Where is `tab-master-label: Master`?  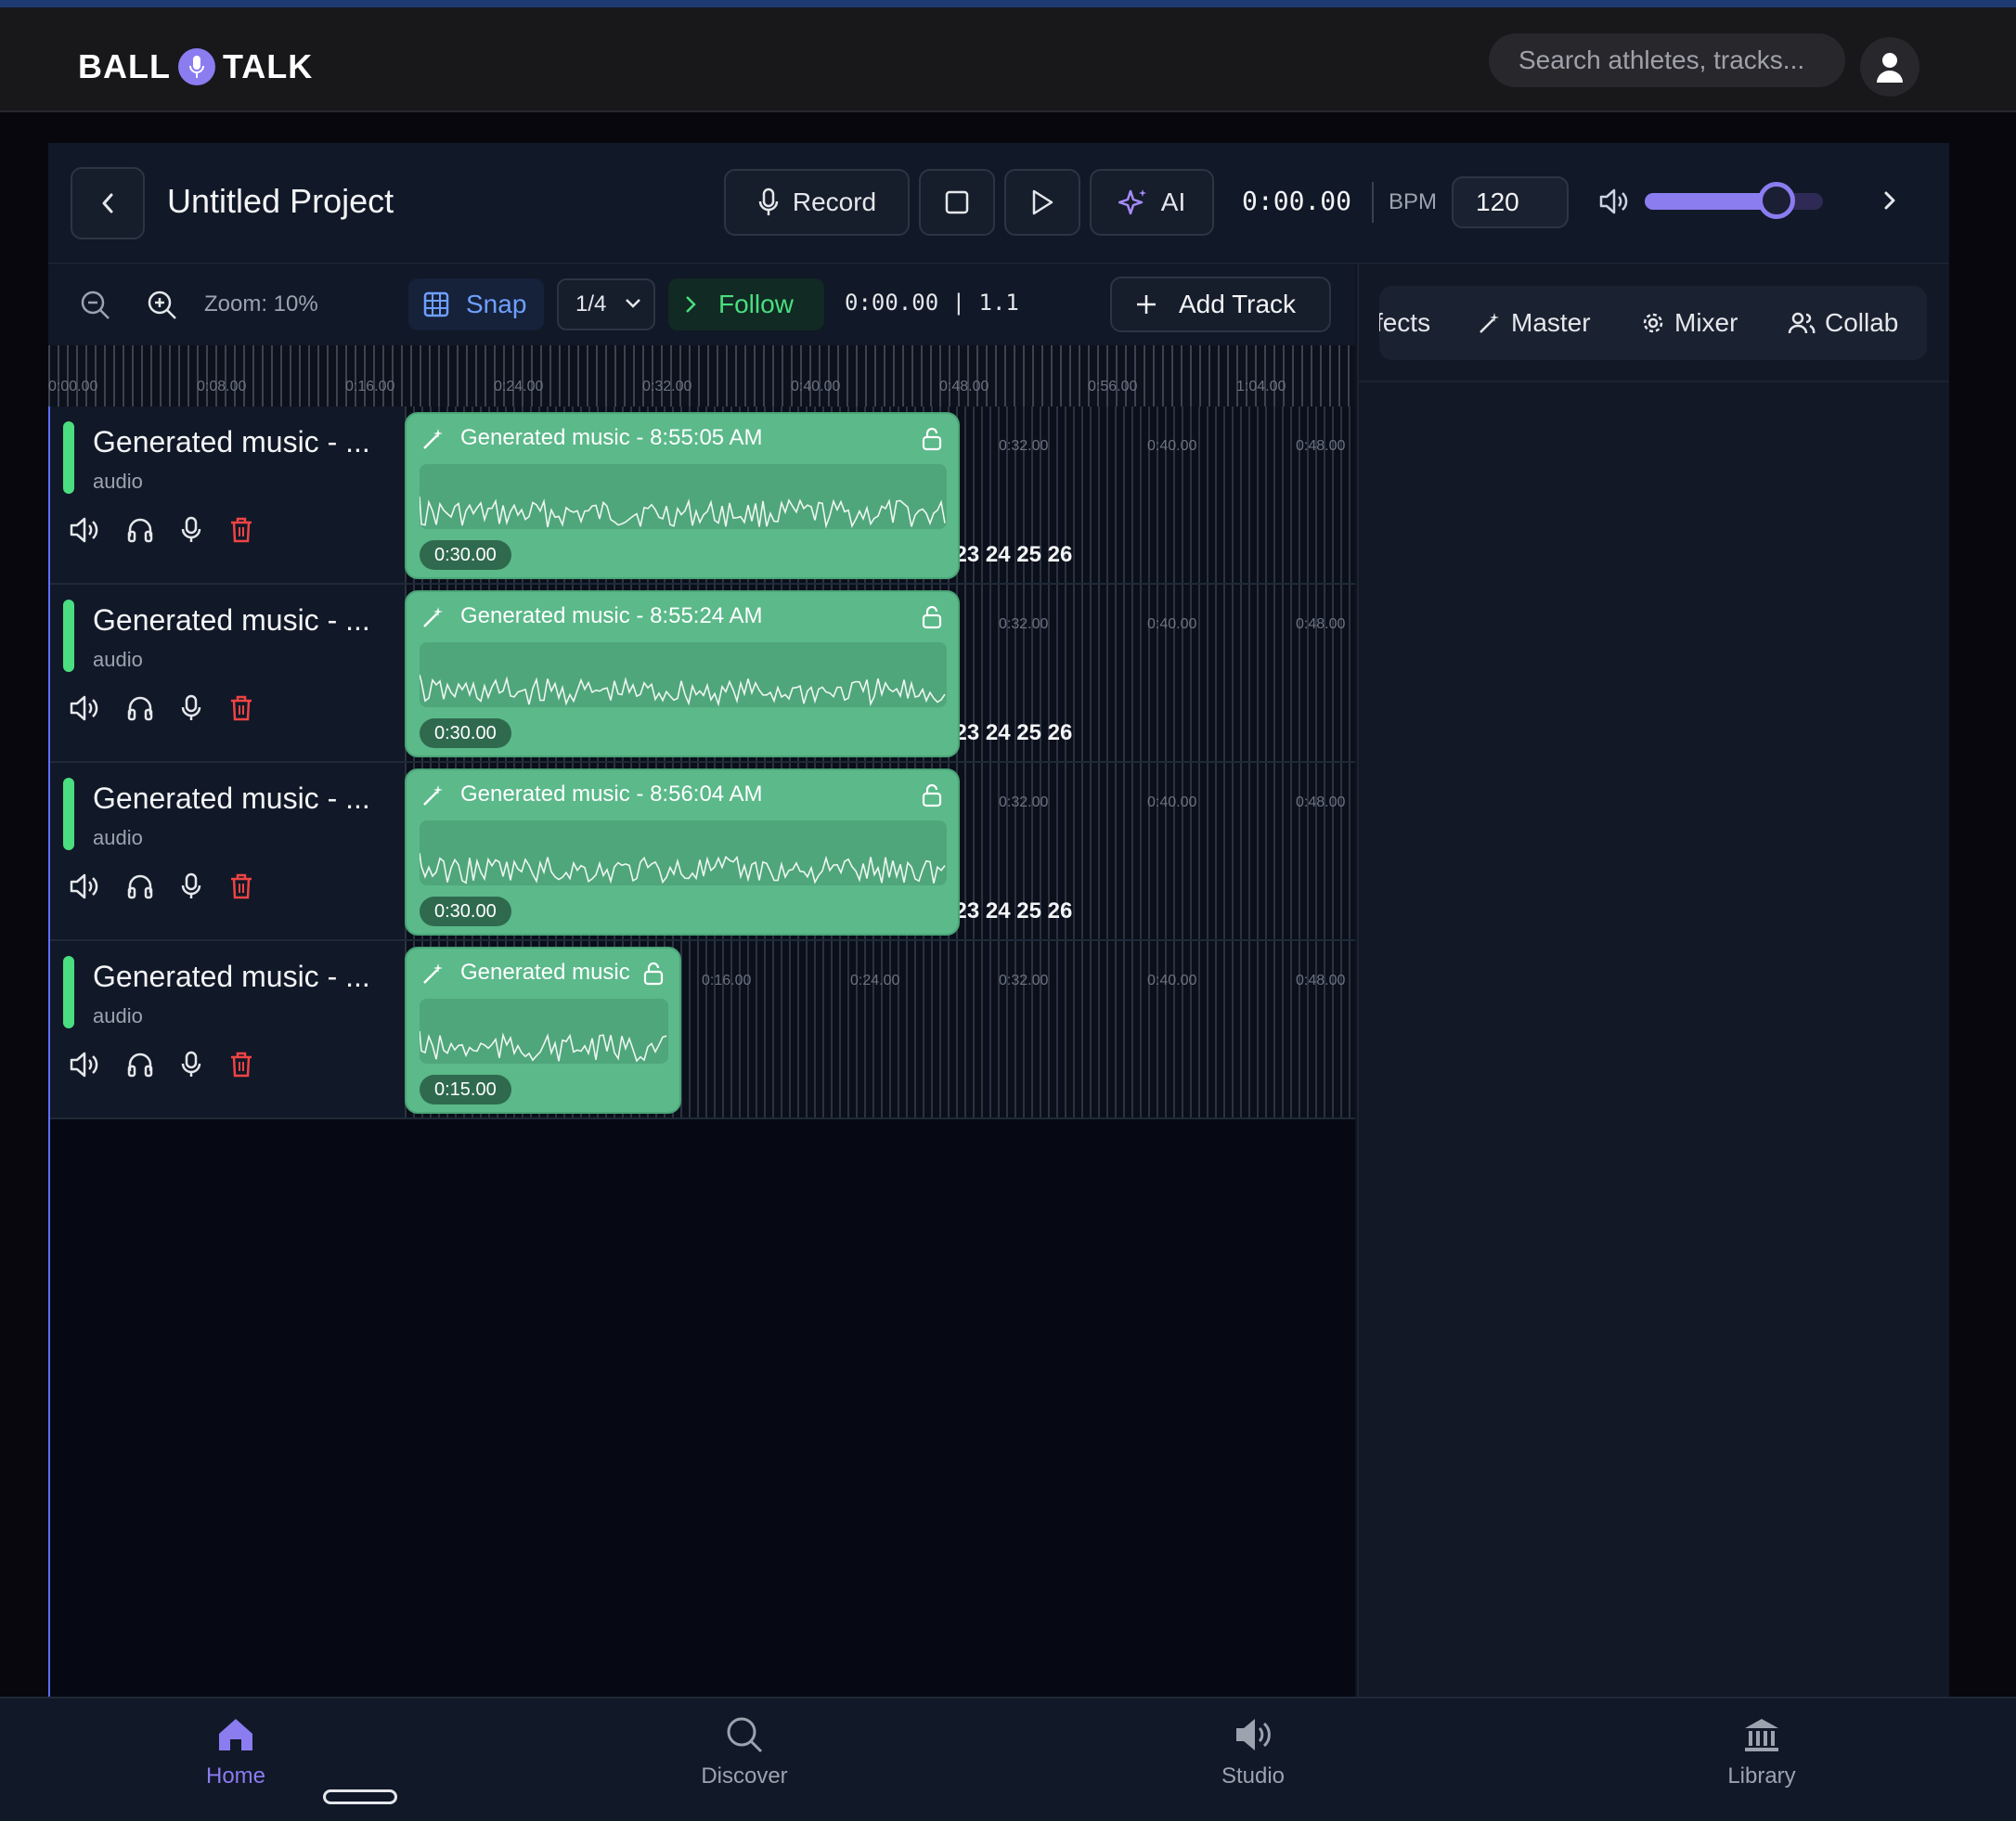 tab-master-label: Master is located at coordinates (1551, 322).